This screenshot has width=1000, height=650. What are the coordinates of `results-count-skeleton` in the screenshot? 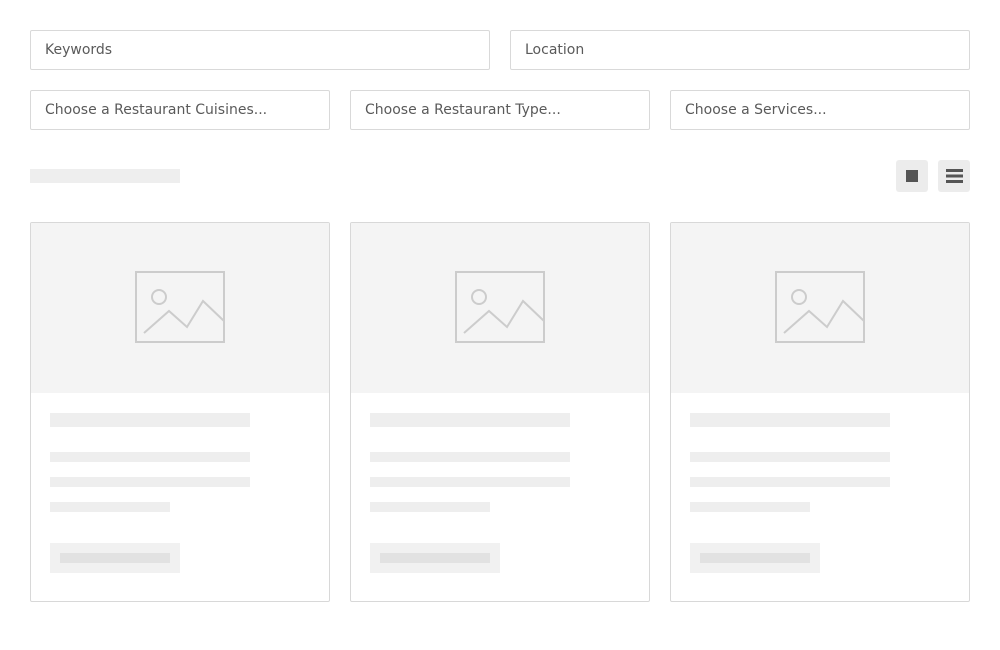 It's located at (105, 176).